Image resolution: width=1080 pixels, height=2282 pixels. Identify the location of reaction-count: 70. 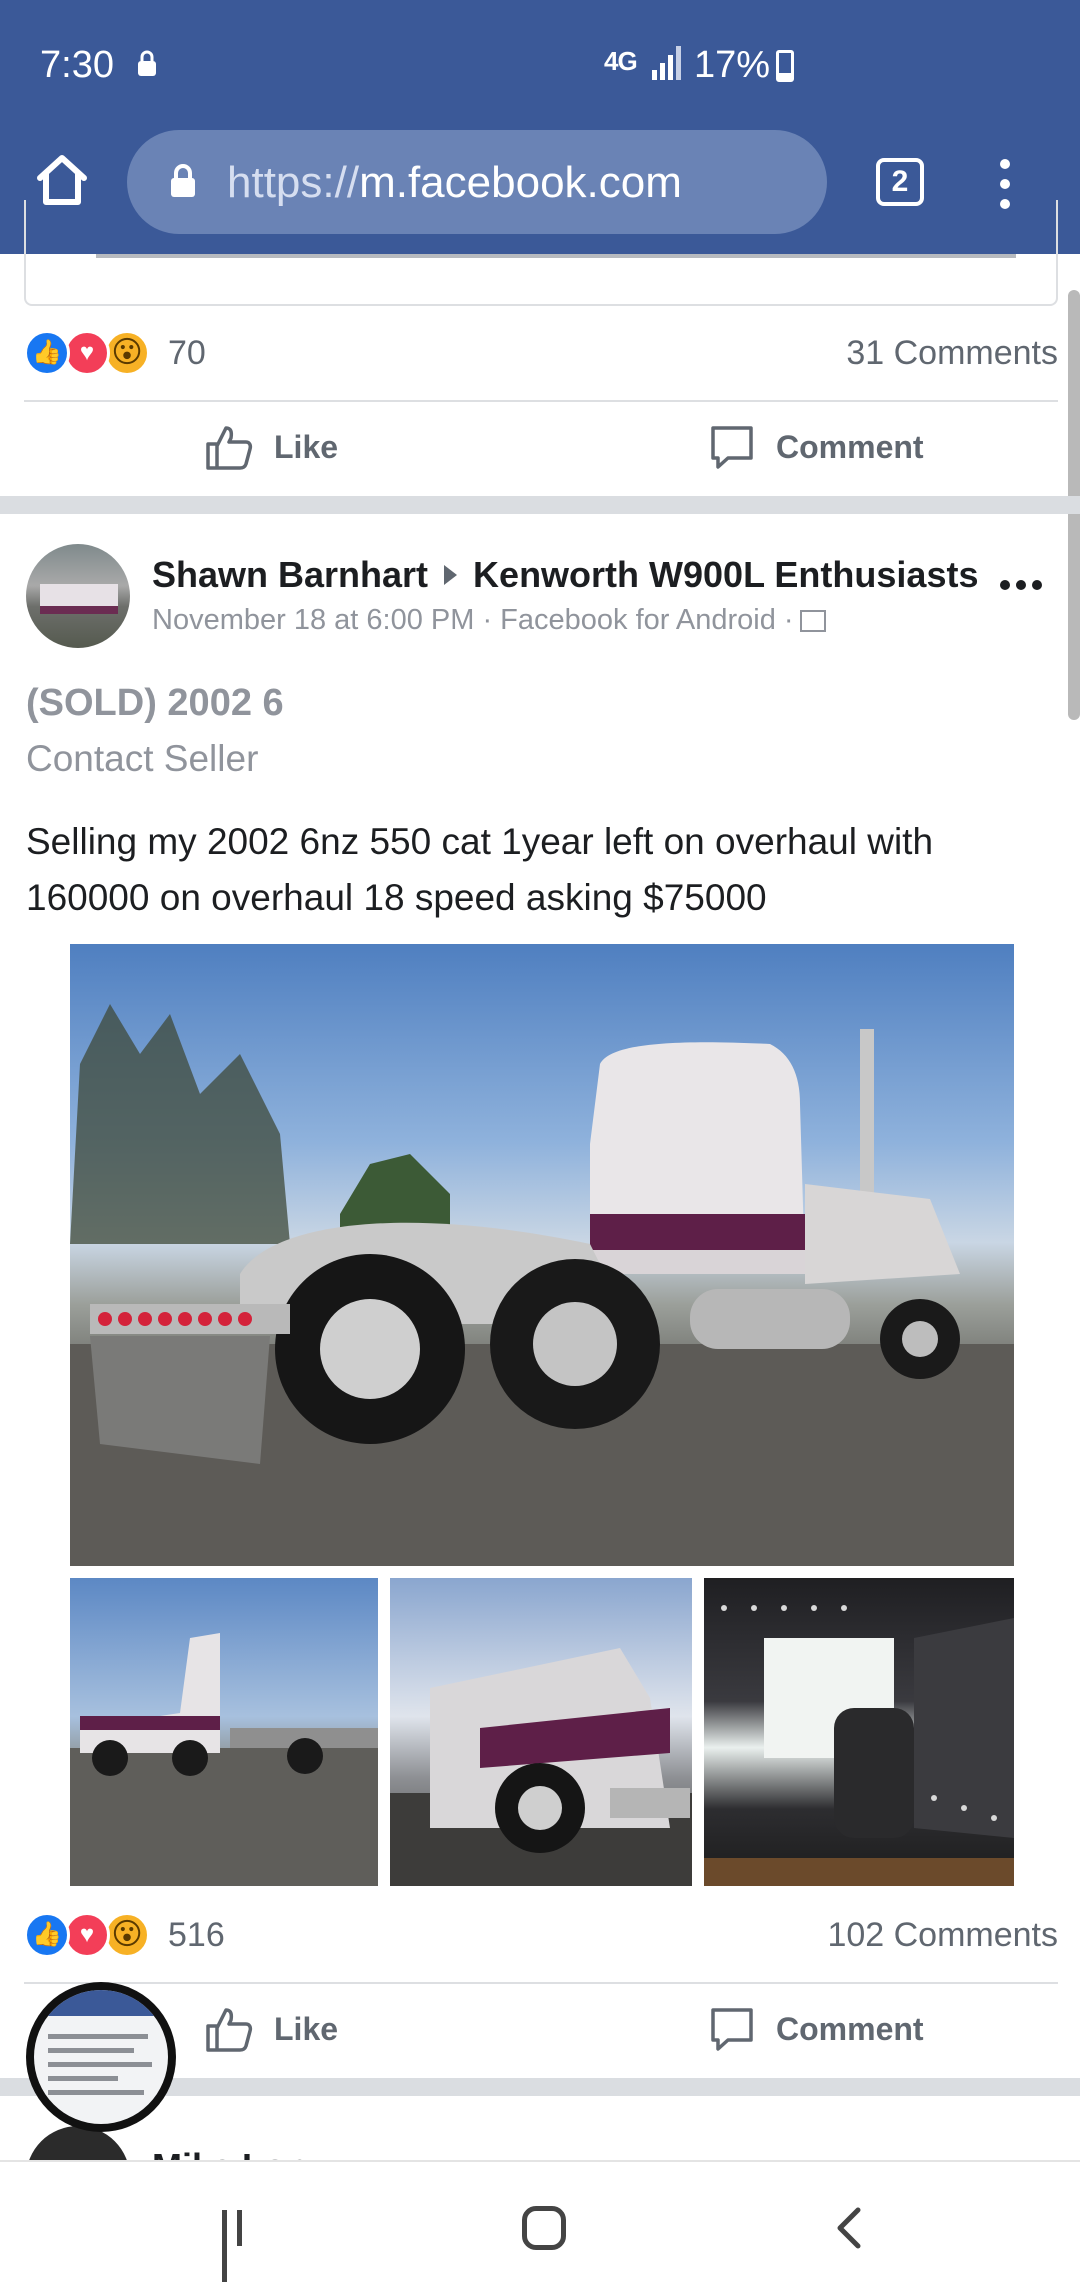
(187, 353).